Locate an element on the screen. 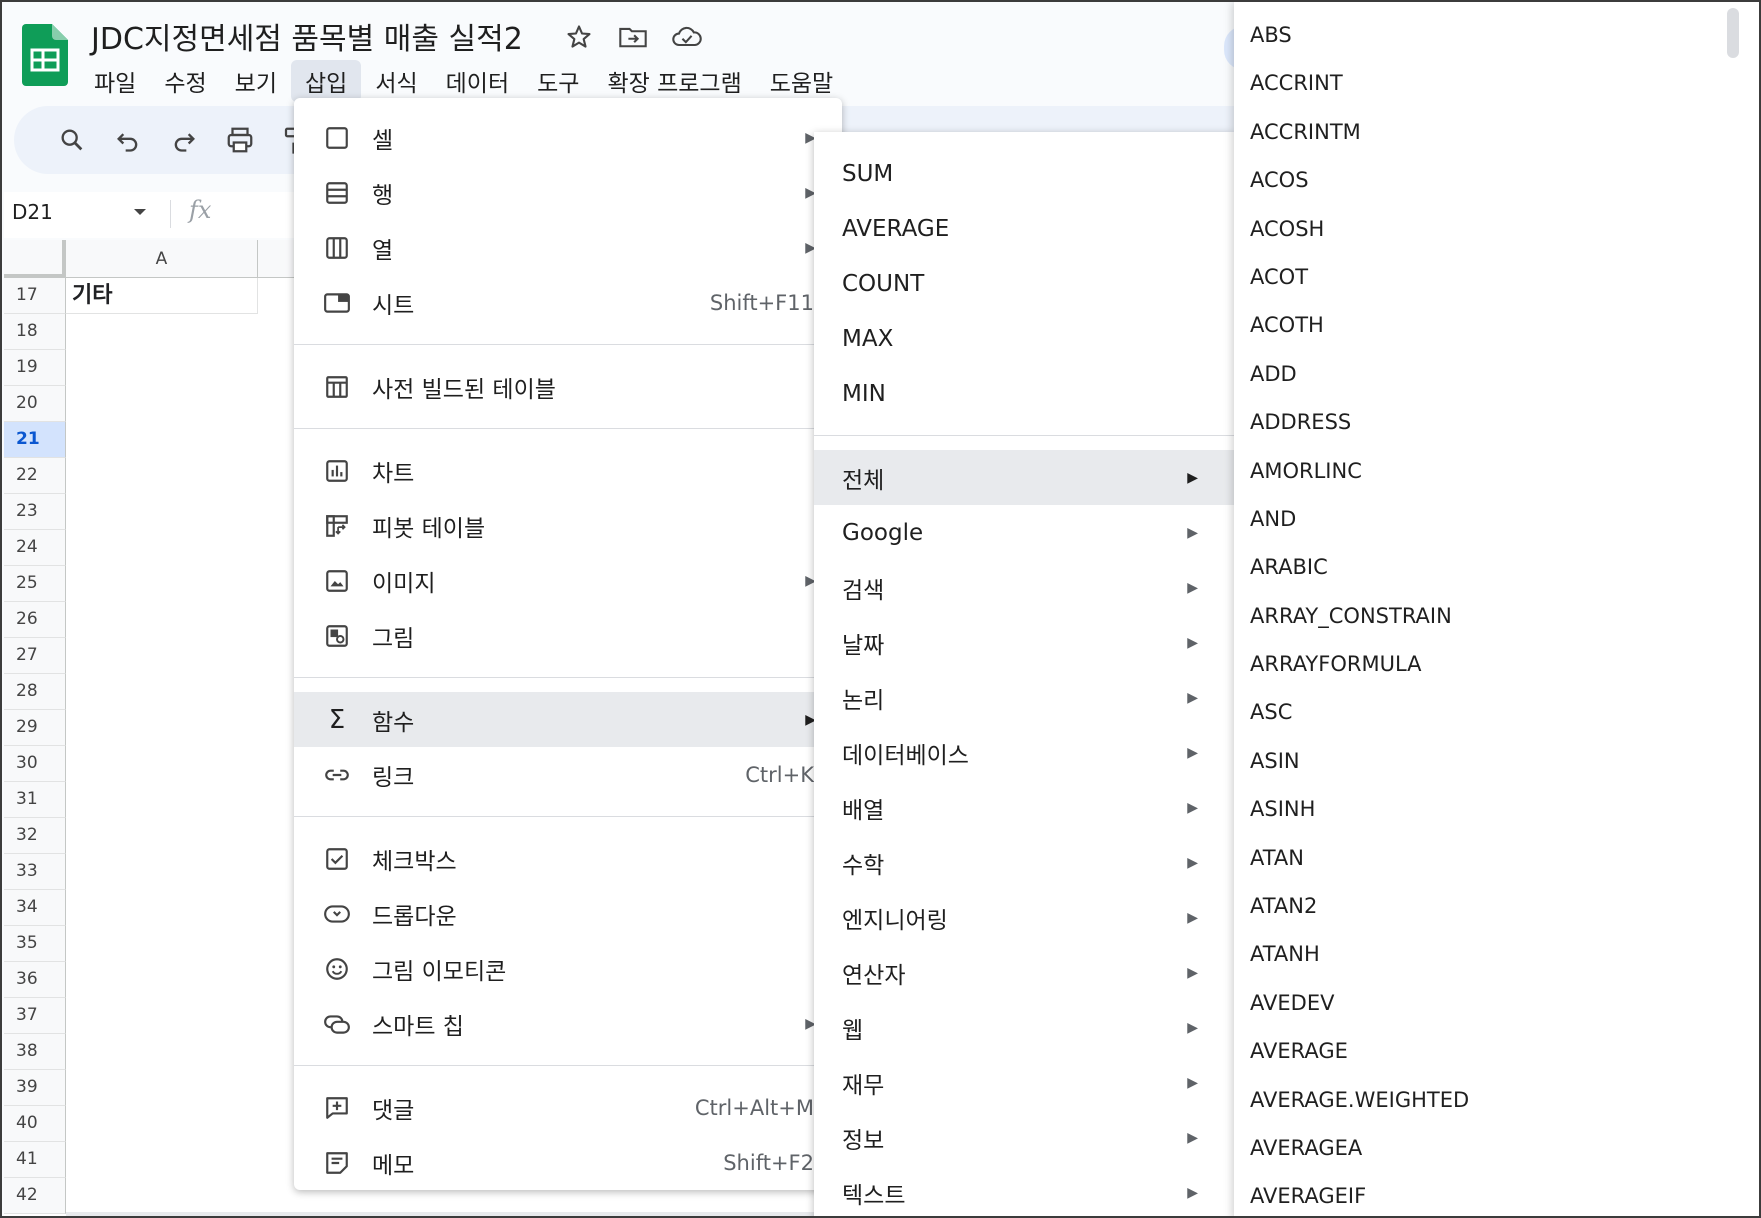 The height and width of the screenshot is (1218, 1761). row-header: 24 is located at coordinates (35, 548).